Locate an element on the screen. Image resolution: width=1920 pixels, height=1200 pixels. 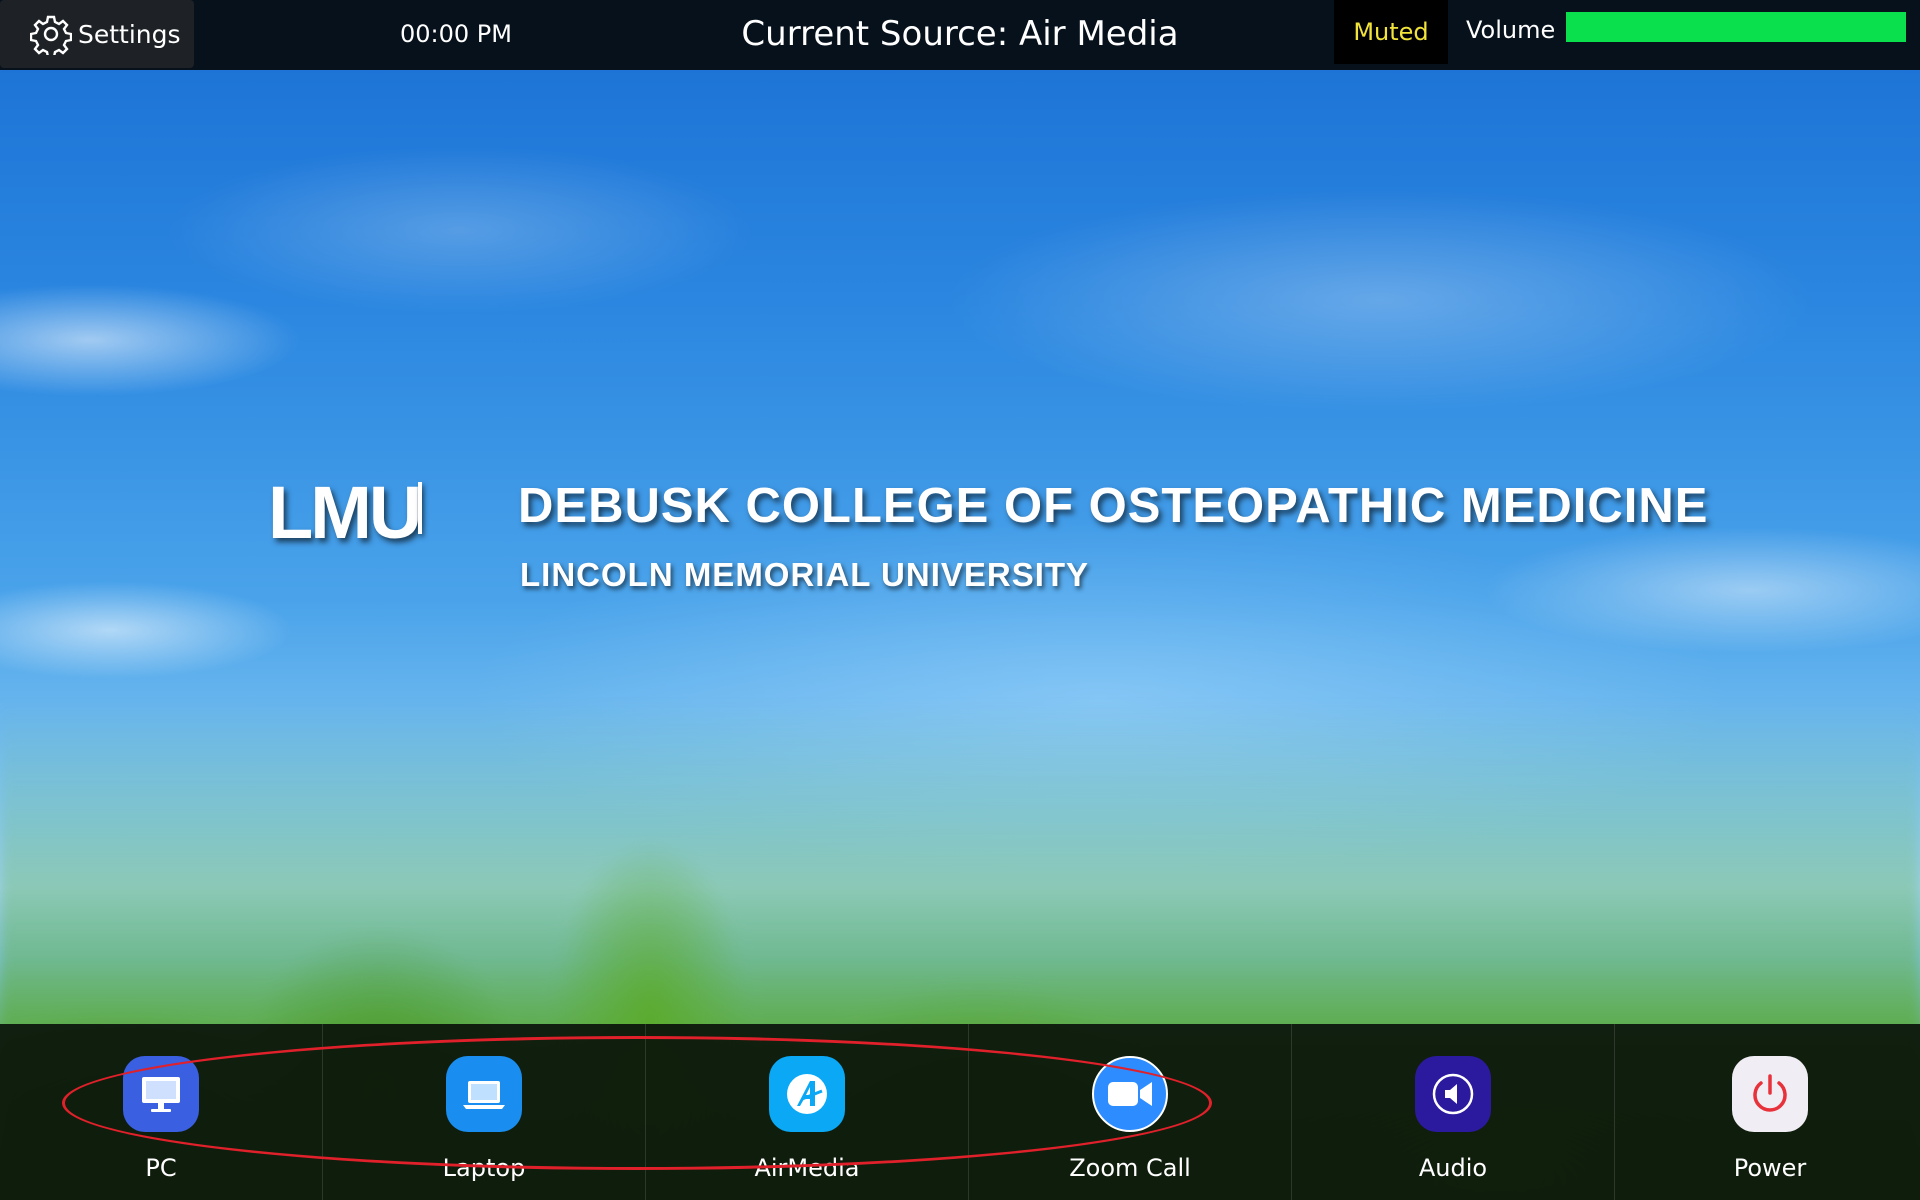
volume-fill is located at coordinates (1736, 27).